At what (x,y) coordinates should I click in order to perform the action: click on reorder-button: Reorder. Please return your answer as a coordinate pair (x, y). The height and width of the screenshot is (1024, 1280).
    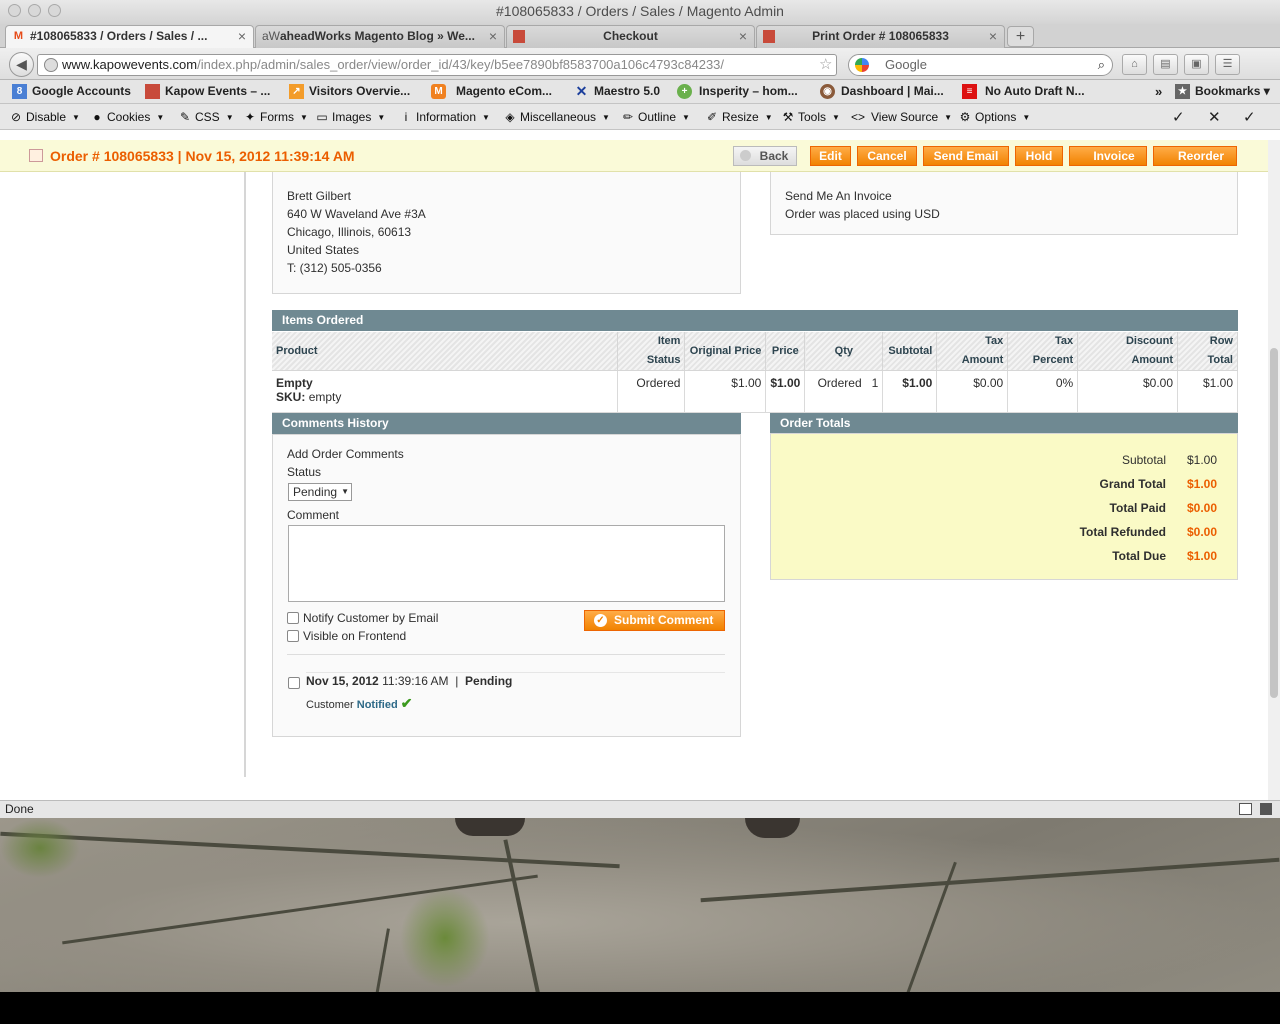
    Looking at the image, I should click on (1195, 156).